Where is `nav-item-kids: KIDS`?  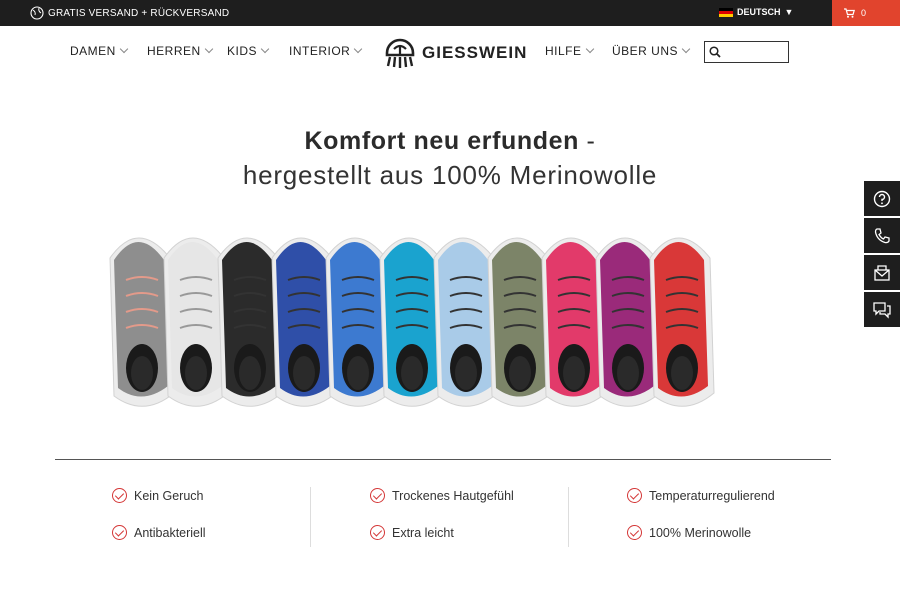
nav-item-kids: KIDS is located at coordinates (248, 51).